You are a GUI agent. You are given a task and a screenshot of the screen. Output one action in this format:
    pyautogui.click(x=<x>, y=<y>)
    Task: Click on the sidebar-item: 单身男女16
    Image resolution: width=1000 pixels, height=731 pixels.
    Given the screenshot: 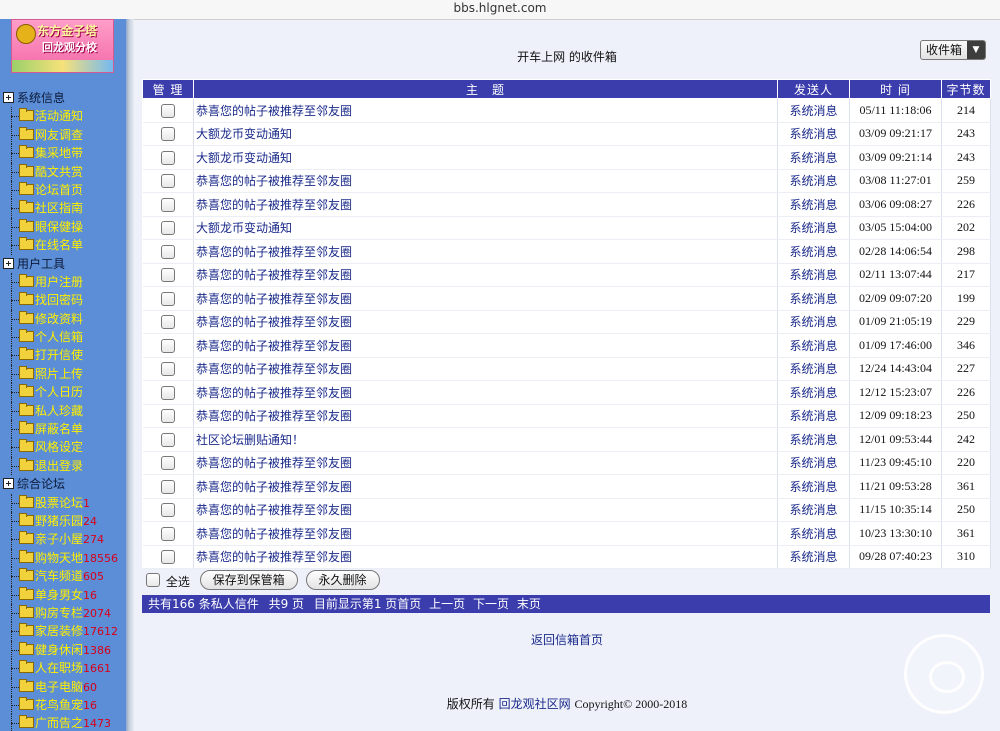 What is the action you would take?
    pyautogui.click(x=63, y=594)
    